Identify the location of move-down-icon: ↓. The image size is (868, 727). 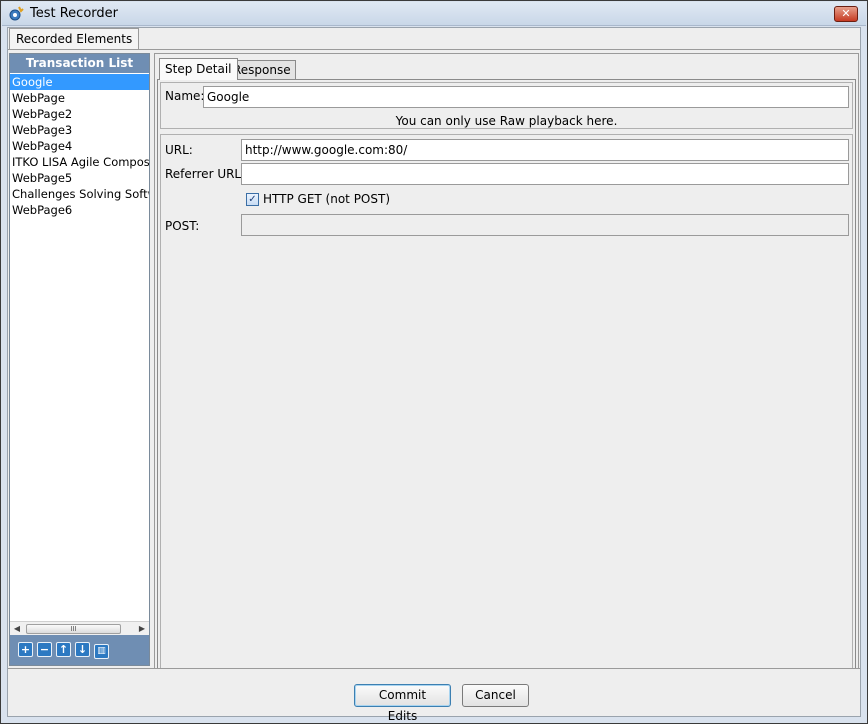
(82, 649).